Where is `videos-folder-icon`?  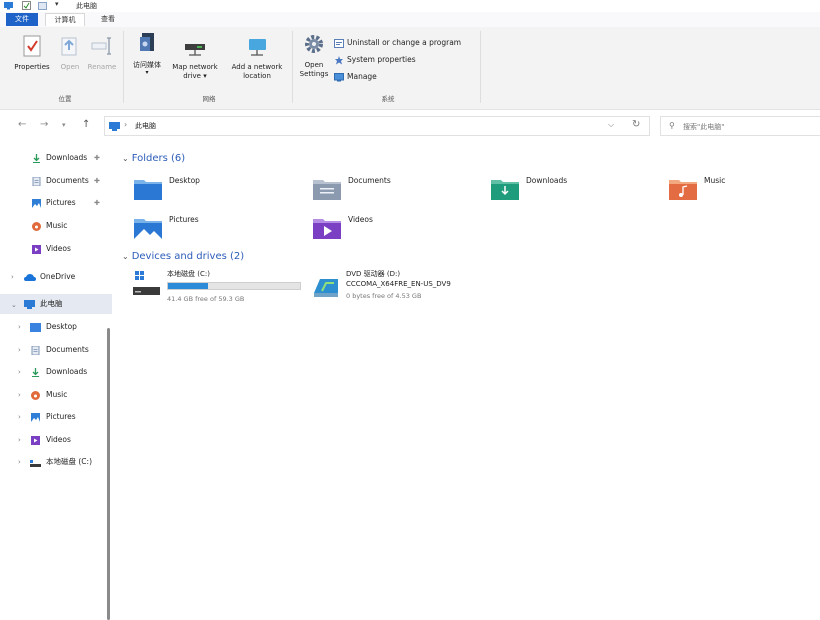
videos-folder-icon is located at coordinates (327, 229).